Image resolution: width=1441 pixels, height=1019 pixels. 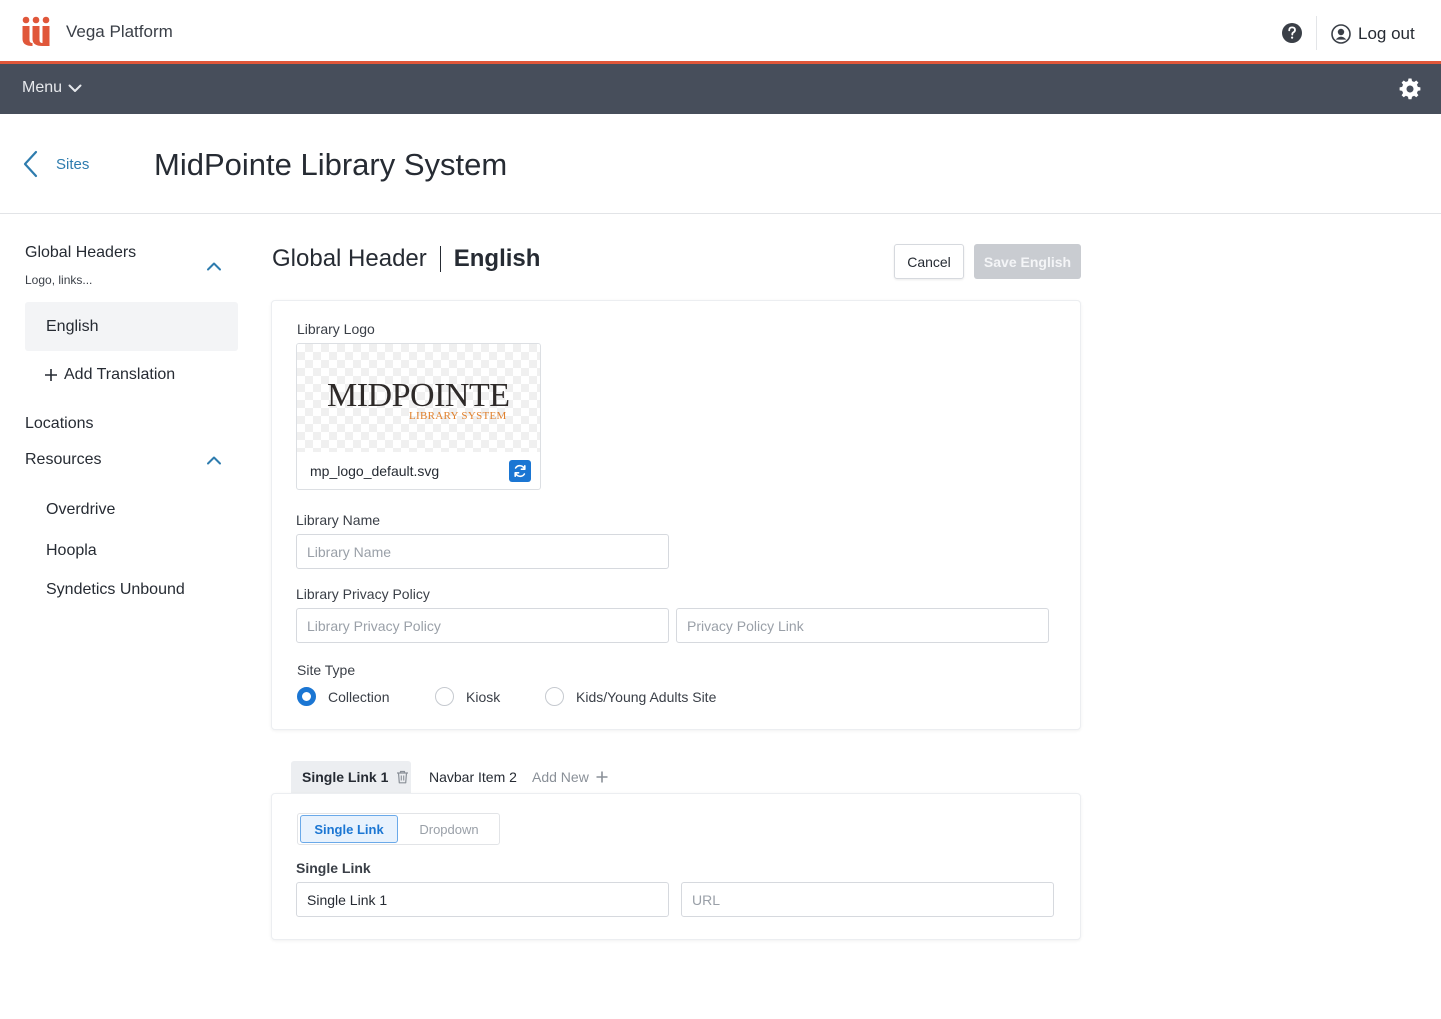 What do you see at coordinates (80, 253) in the screenshot?
I see `sidebar-item-global-headers: Global Headers` at bounding box center [80, 253].